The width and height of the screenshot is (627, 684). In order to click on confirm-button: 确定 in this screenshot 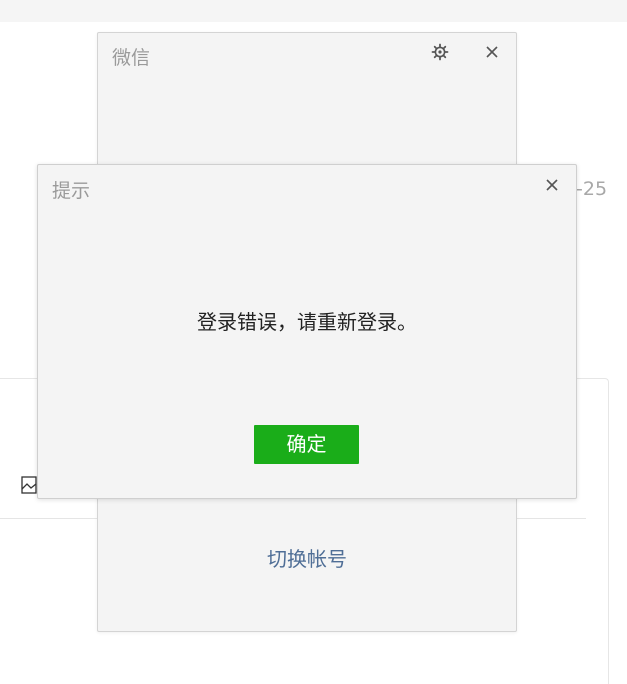, I will do `click(306, 444)`.